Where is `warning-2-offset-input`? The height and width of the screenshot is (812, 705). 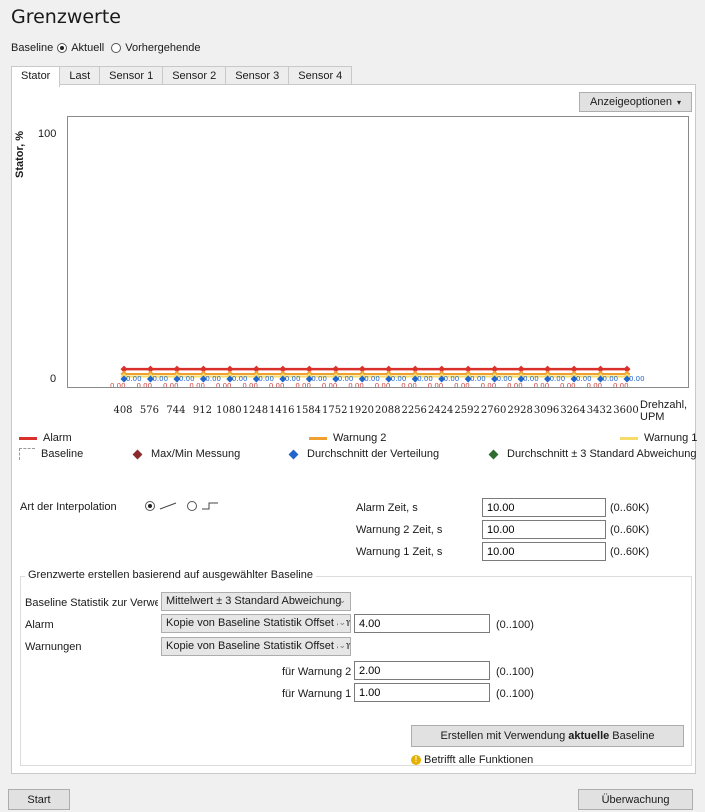
warning-2-offset-input is located at coordinates (422, 670).